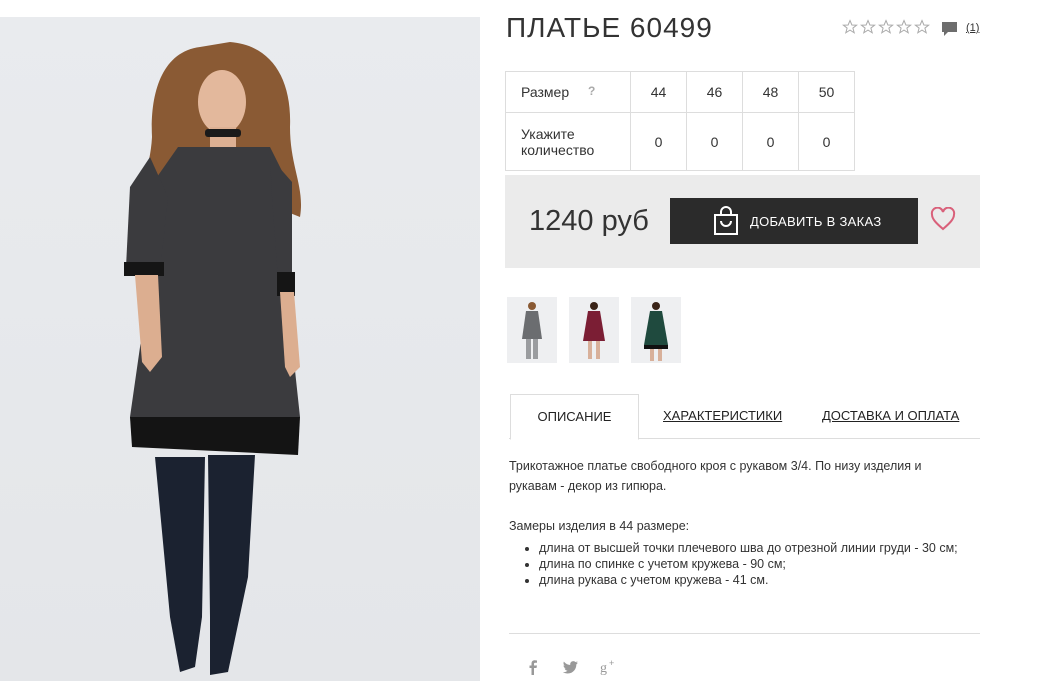 The width and height of the screenshot is (1049, 681). I want to click on size-48: 48, so click(770, 92).